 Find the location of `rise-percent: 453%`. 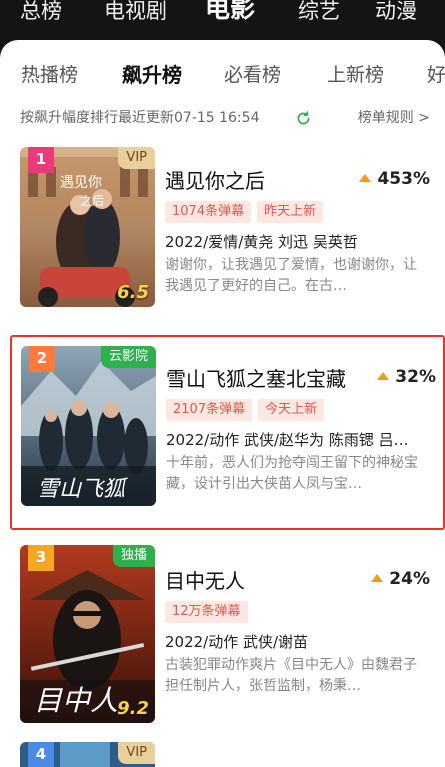

rise-percent: 453% is located at coordinates (394, 179).